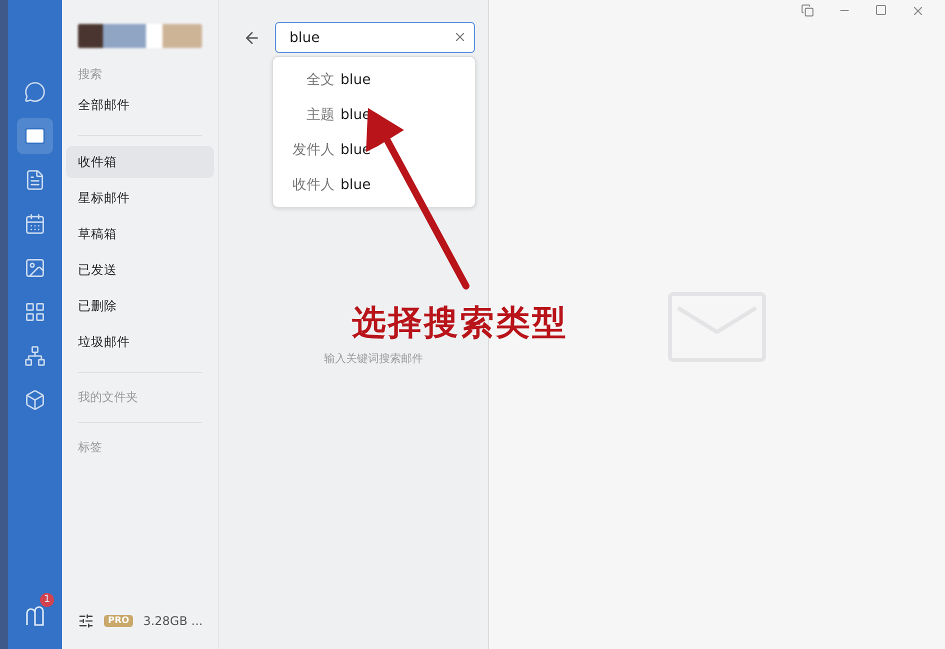  Describe the element at coordinates (140, 270) in the screenshot. I see `folder-item: 已发送` at that location.